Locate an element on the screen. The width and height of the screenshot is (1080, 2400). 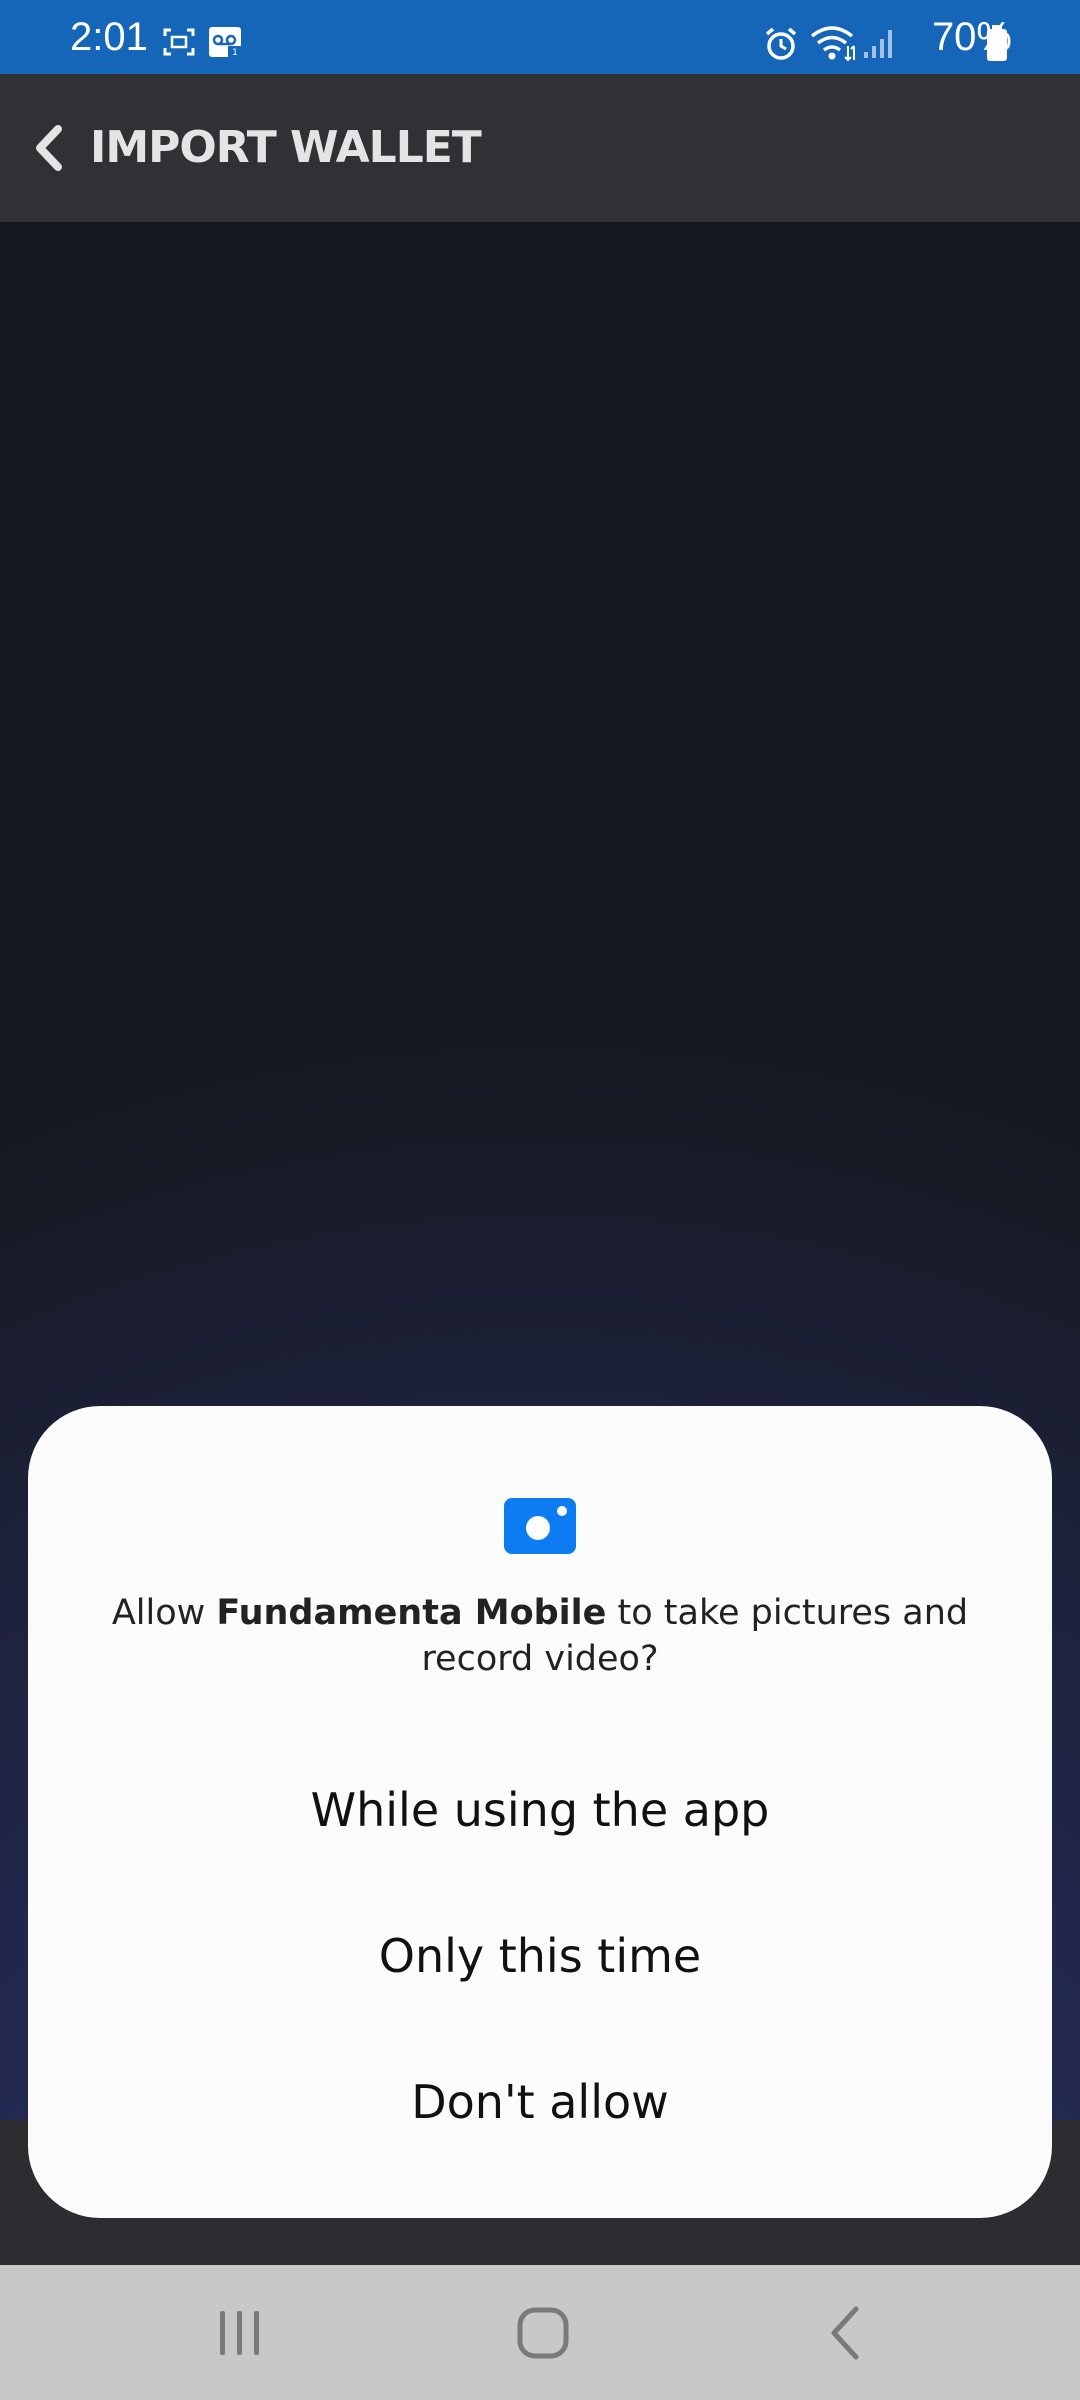
voicemail-icon: 1 is located at coordinates (226, 44).